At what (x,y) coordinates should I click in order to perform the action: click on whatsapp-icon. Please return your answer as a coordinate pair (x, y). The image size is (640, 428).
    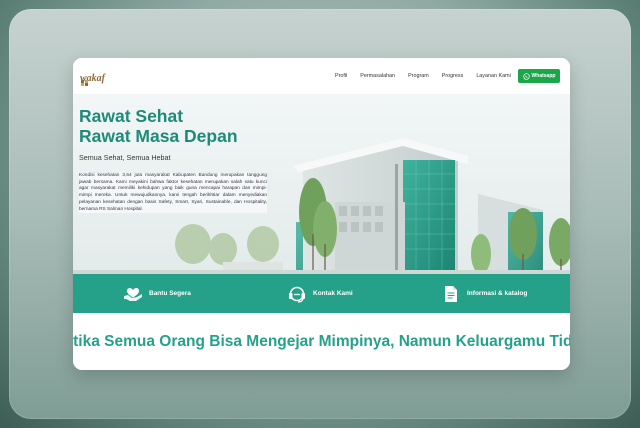
    Looking at the image, I should click on (526, 76).